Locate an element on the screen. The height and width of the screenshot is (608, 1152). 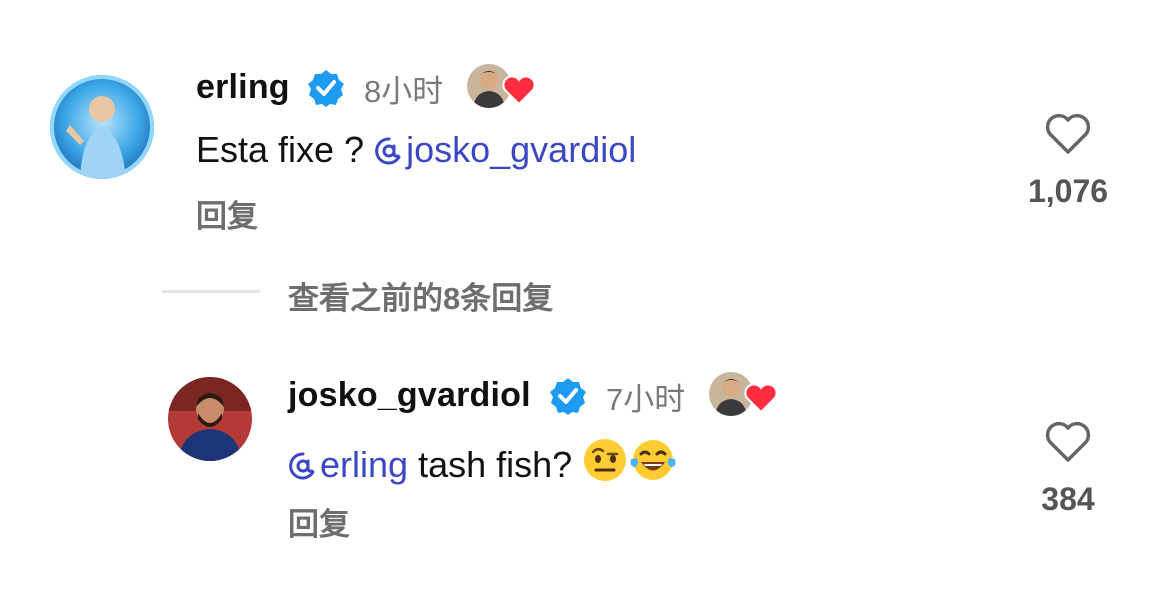
comment-text: erling tash fish? is located at coordinates (483, 461).